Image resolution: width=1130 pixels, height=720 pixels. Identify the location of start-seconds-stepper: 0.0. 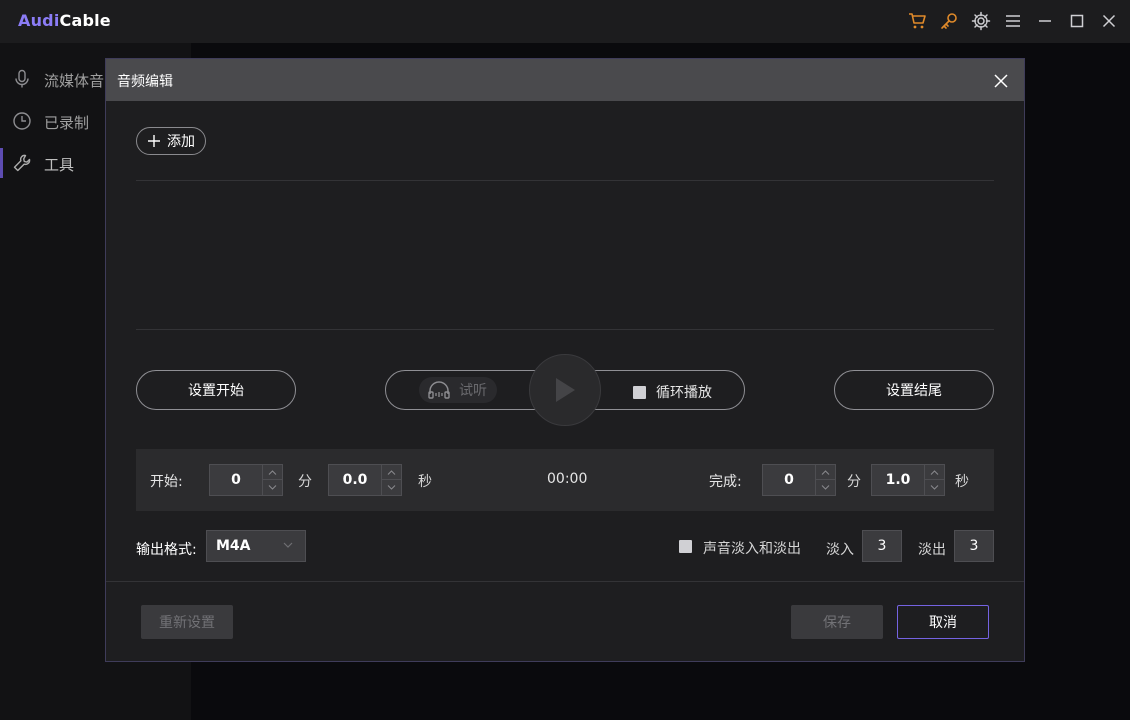
(365, 480).